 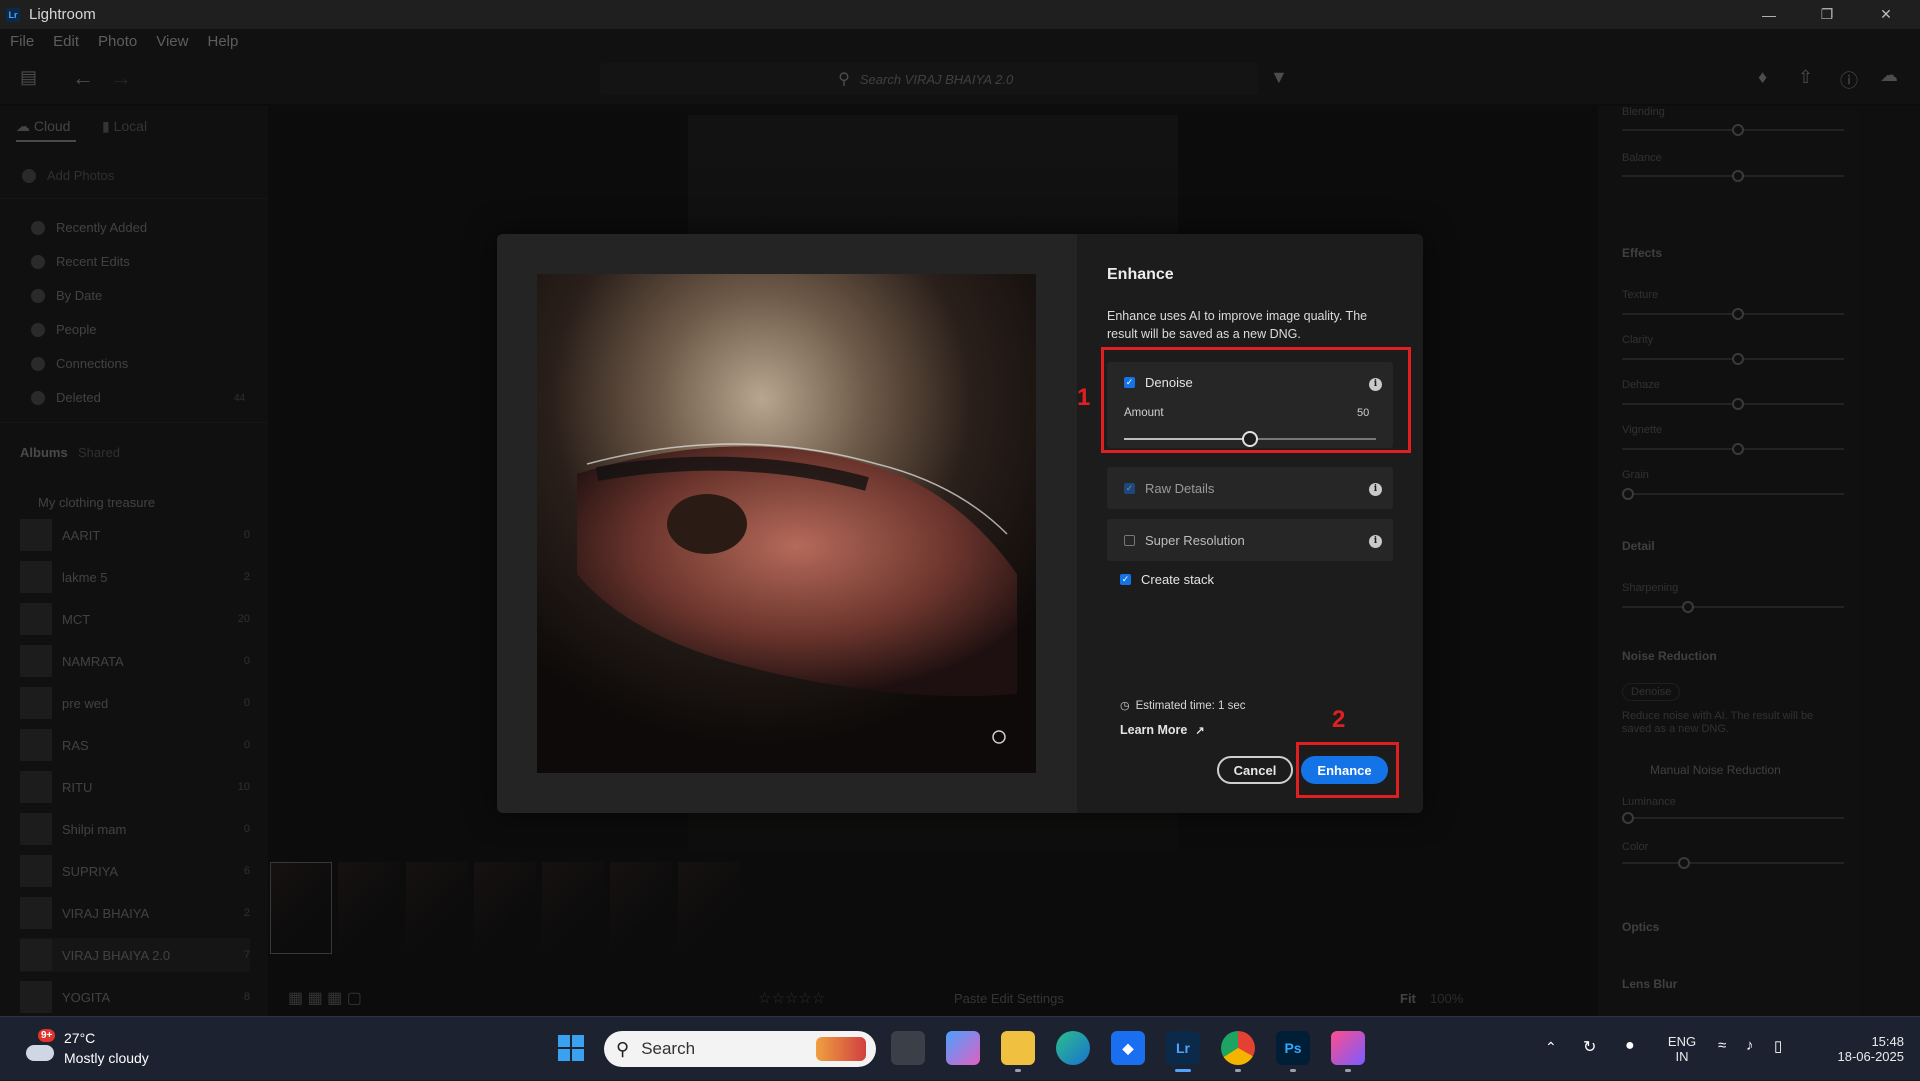 I want to click on minimize-button: —, so click(x=1769, y=14).